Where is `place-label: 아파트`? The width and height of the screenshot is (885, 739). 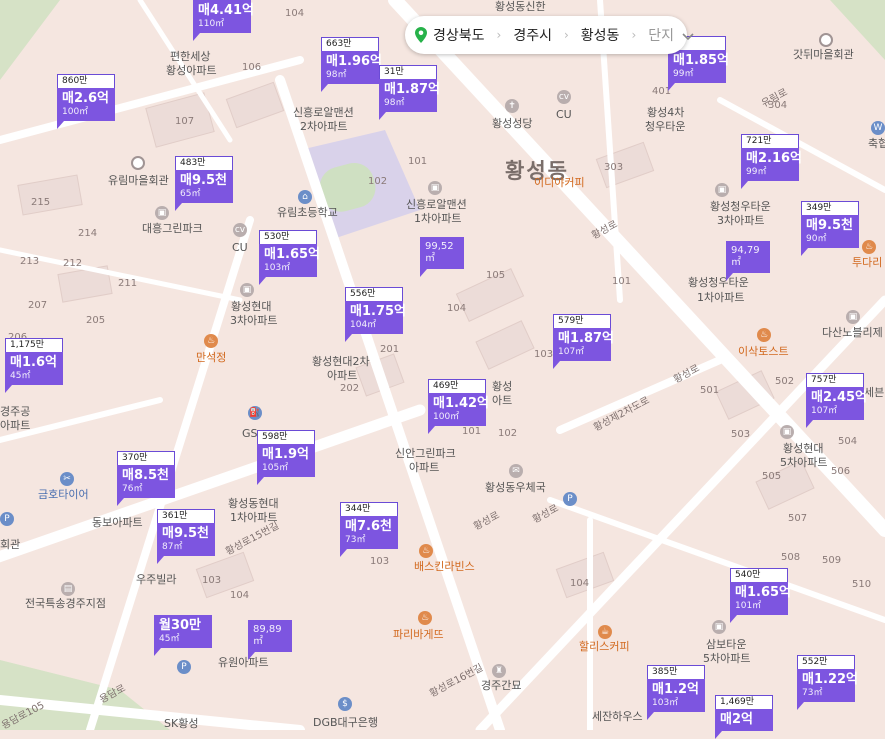
place-label: 아파트 is located at coordinates (424, 467).